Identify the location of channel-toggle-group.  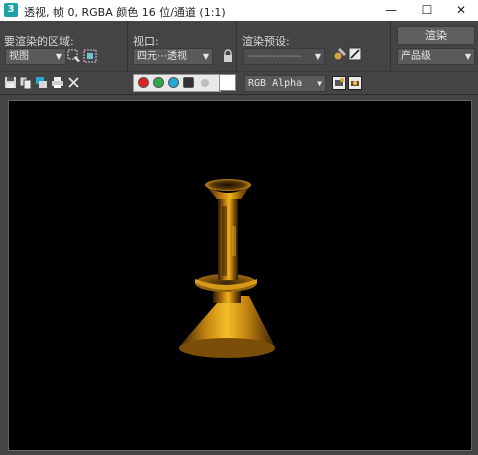
(177, 83).